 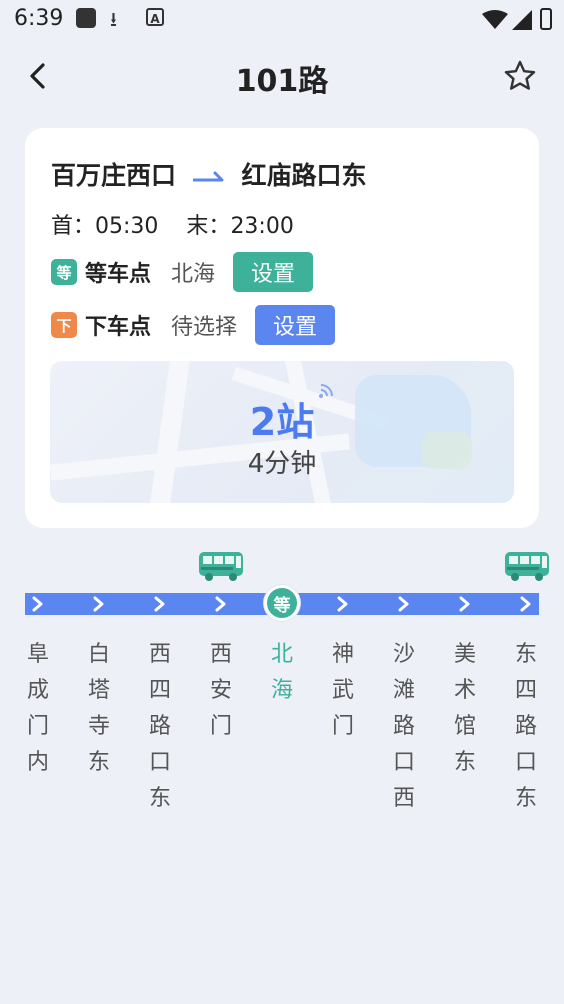 What do you see at coordinates (282, 603) in the screenshot?
I see `current-stop-marker: 等` at bounding box center [282, 603].